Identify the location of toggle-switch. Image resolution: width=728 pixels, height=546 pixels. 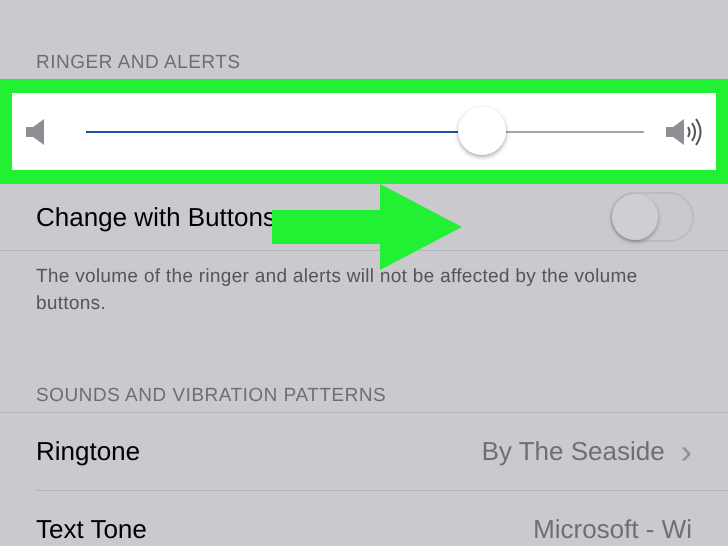
(652, 217).